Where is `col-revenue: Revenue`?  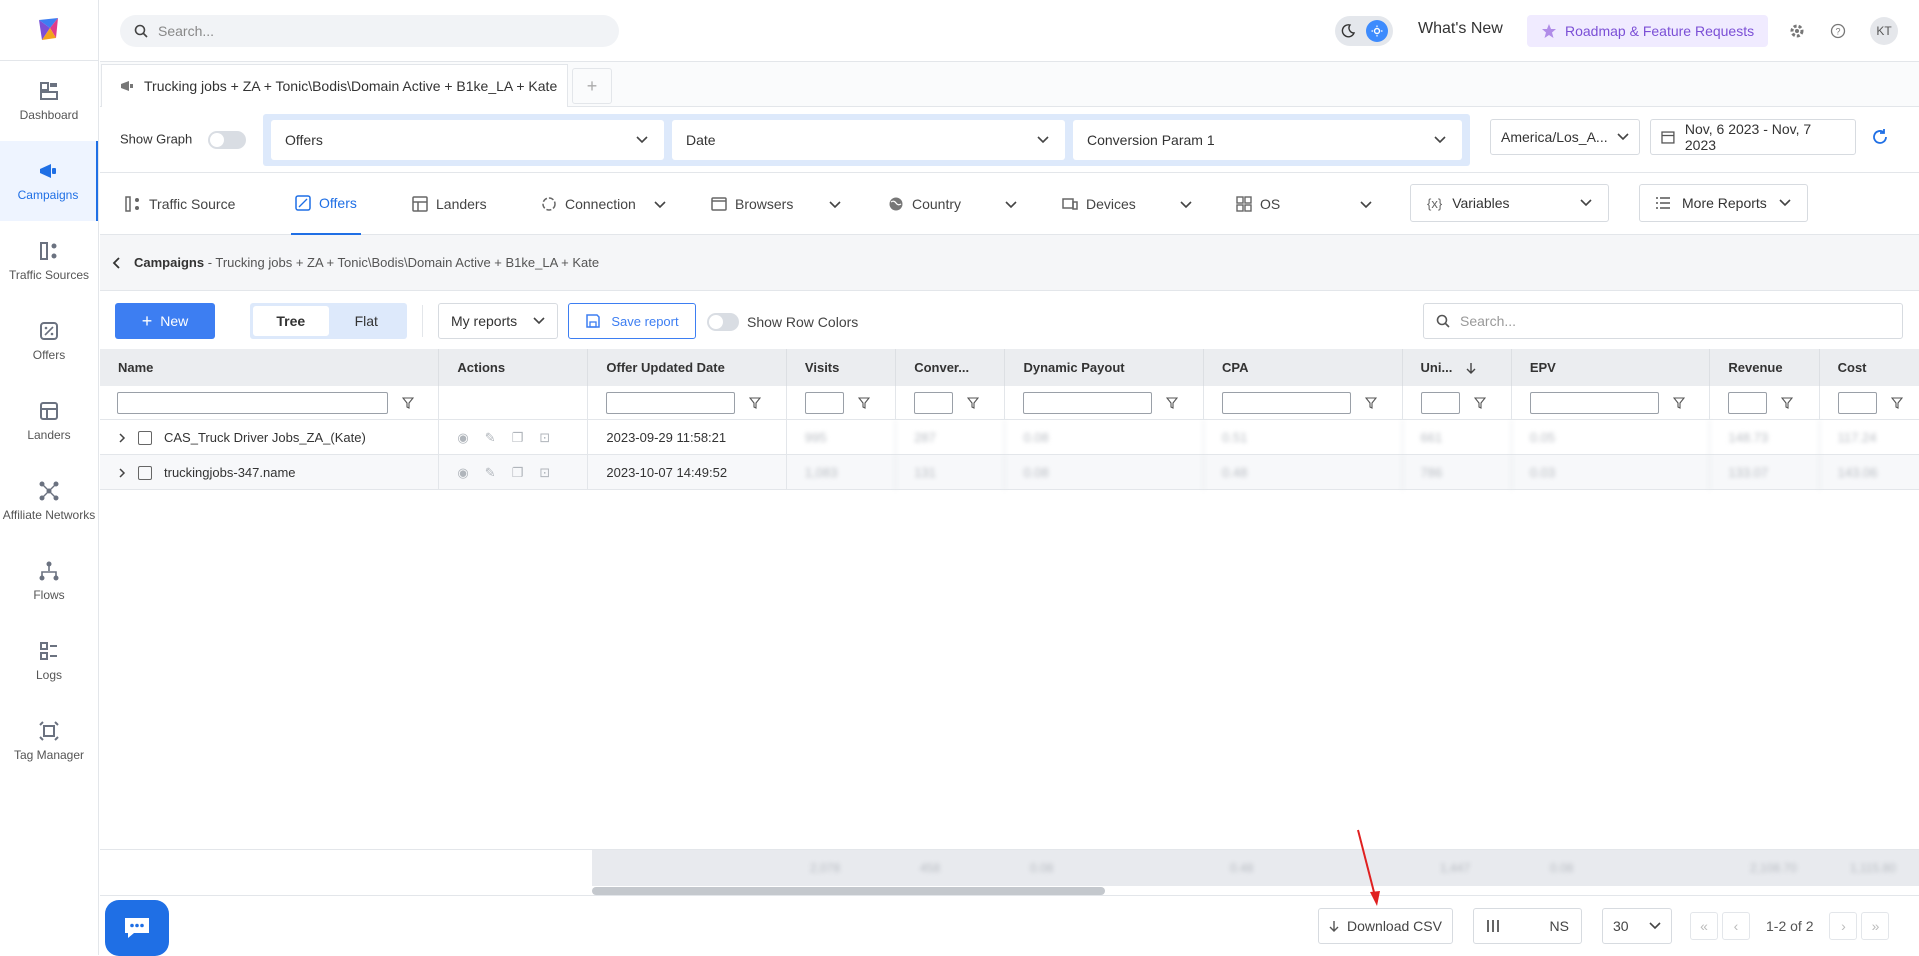
col-revenue: Revenue is located at coordinates (1765, 367).